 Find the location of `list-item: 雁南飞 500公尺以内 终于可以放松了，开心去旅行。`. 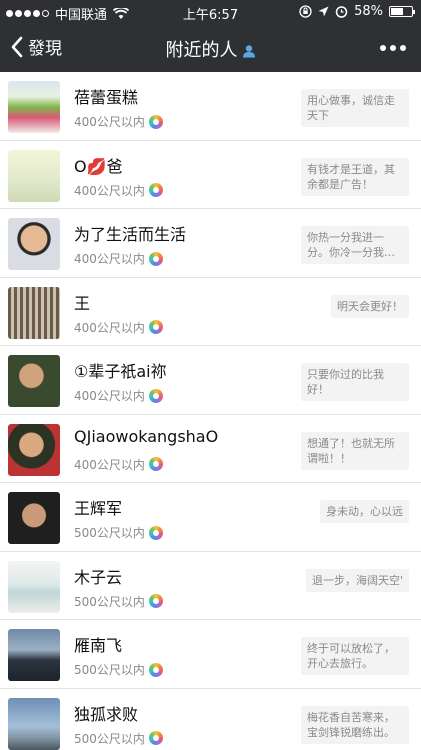

list-item: 雁南飞 500公尺以内 终于可以放松了，开心去旅行。 is located at coordinates (210, 654).